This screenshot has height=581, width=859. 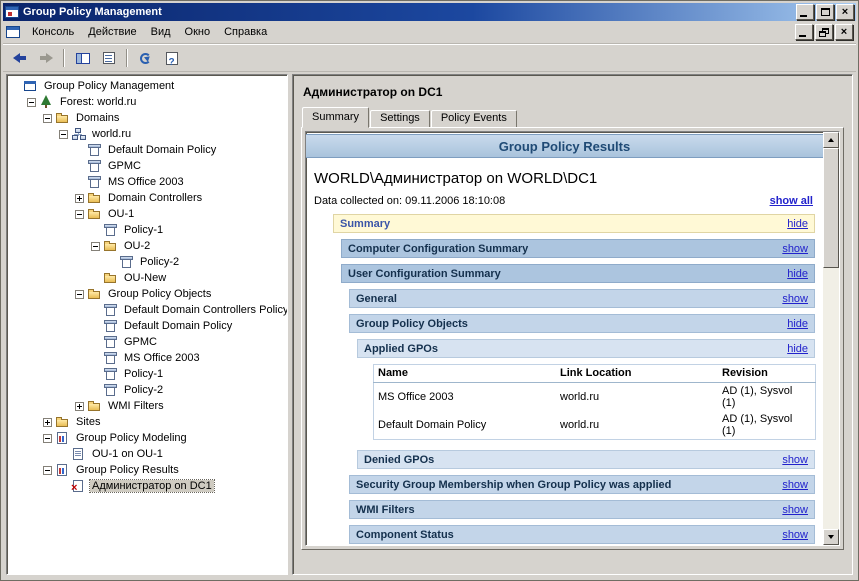 I want to click on tree-item: world.ru, so click(x=147, y=134).